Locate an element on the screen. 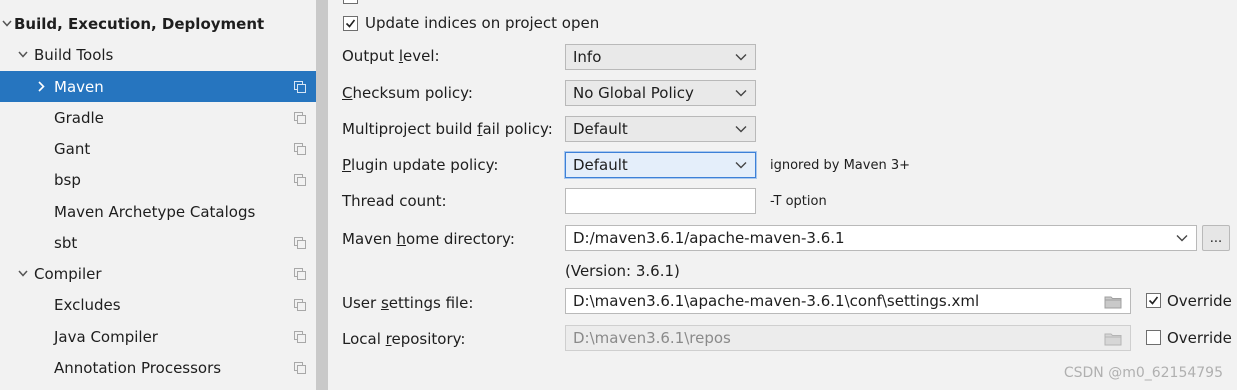 The height and width of the screenshot is (390, 1237). tree-item-label: Maven Archetype Catalogs is located at coordinates (155, 211).